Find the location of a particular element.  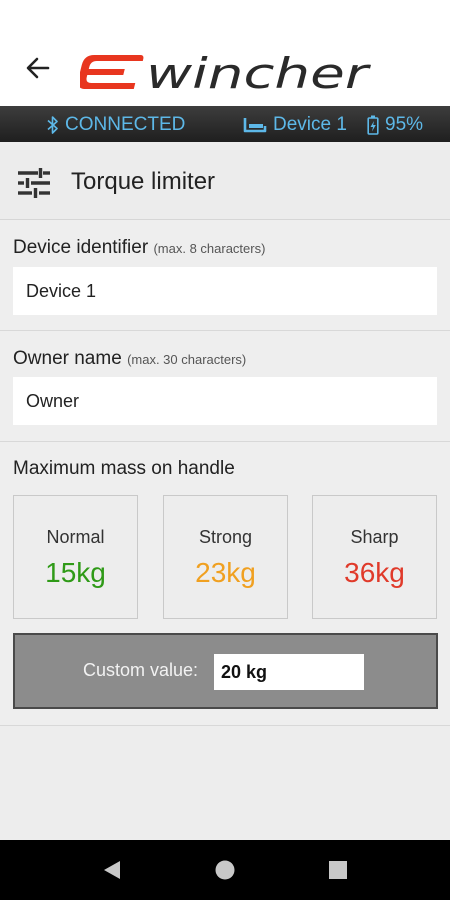

owner-name-label-text: Owner name is located at coordinates (67, 358).